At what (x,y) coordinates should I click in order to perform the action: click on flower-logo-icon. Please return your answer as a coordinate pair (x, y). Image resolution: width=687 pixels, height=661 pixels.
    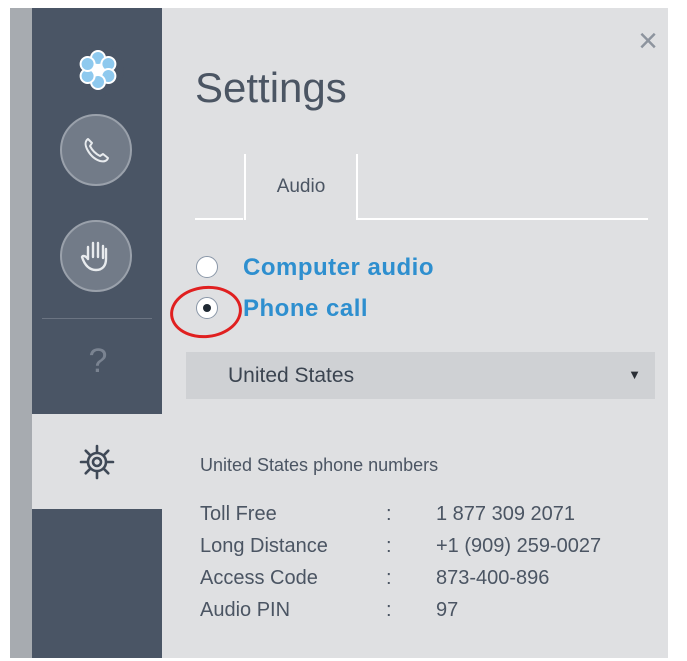
    Looking at the image, I should click on (98, 70).